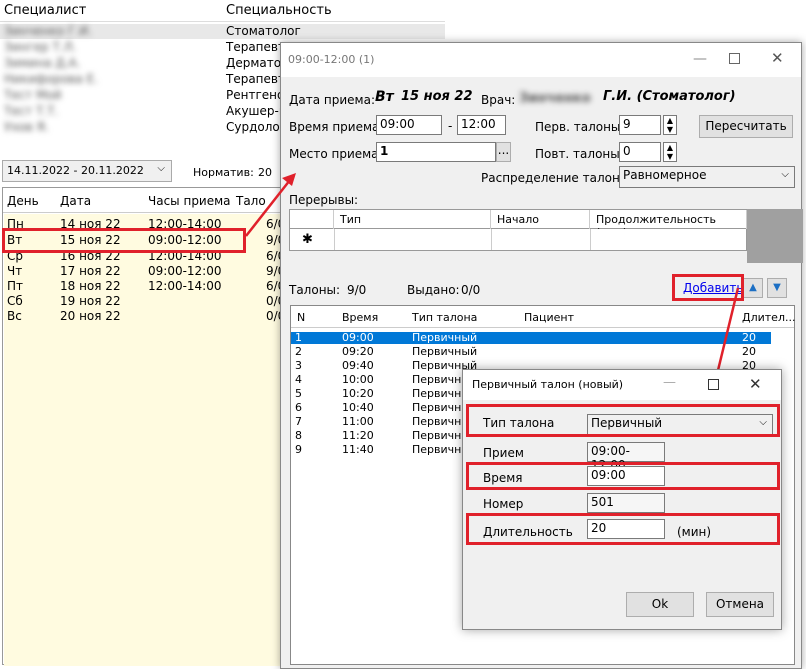  Describe the element at coordinates (753, 288) in the screenshot. I see `move-up-icon: ▲` at that location.